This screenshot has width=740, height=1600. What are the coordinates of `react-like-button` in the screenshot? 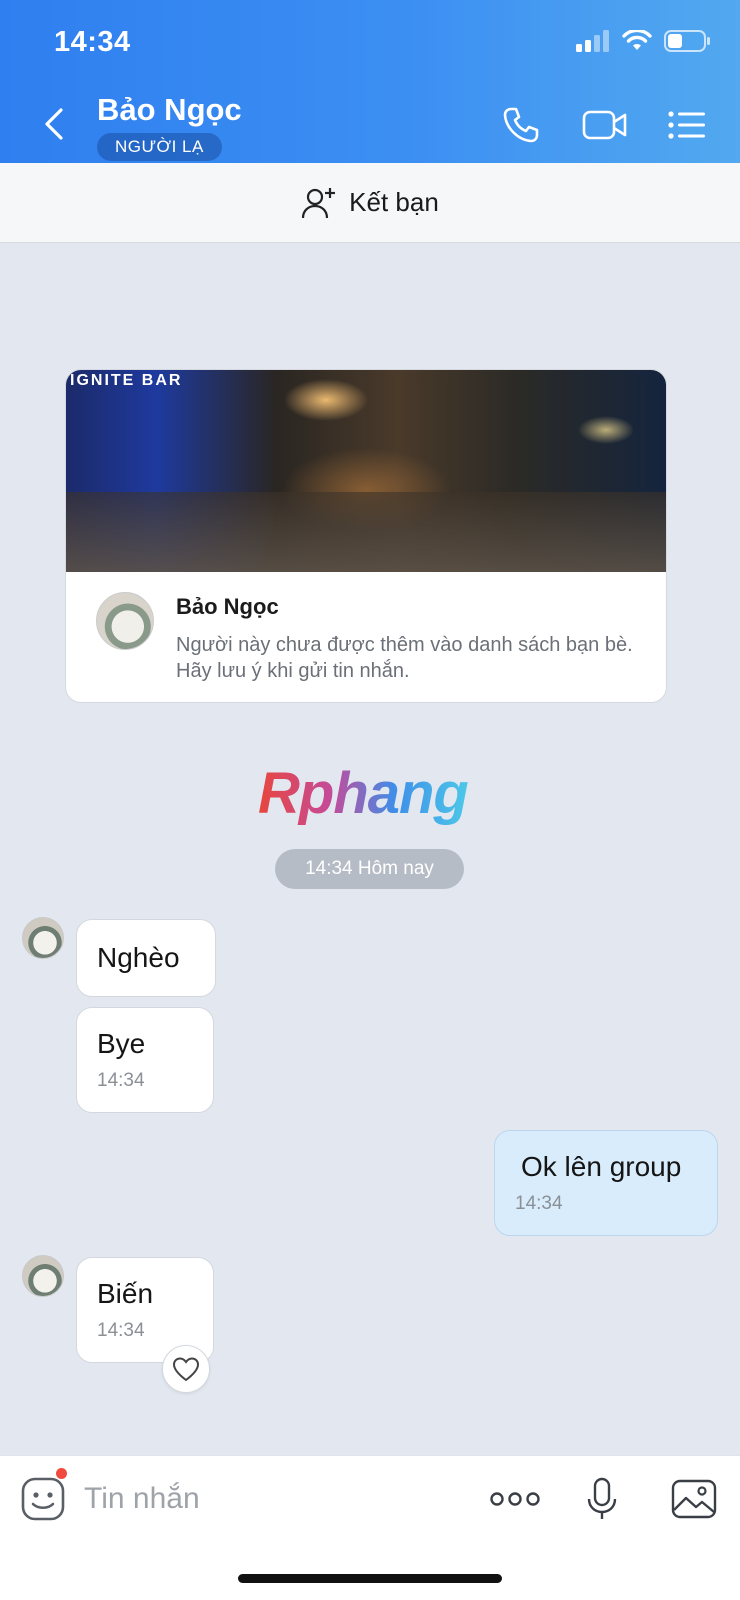 It's located at (186, 1369).